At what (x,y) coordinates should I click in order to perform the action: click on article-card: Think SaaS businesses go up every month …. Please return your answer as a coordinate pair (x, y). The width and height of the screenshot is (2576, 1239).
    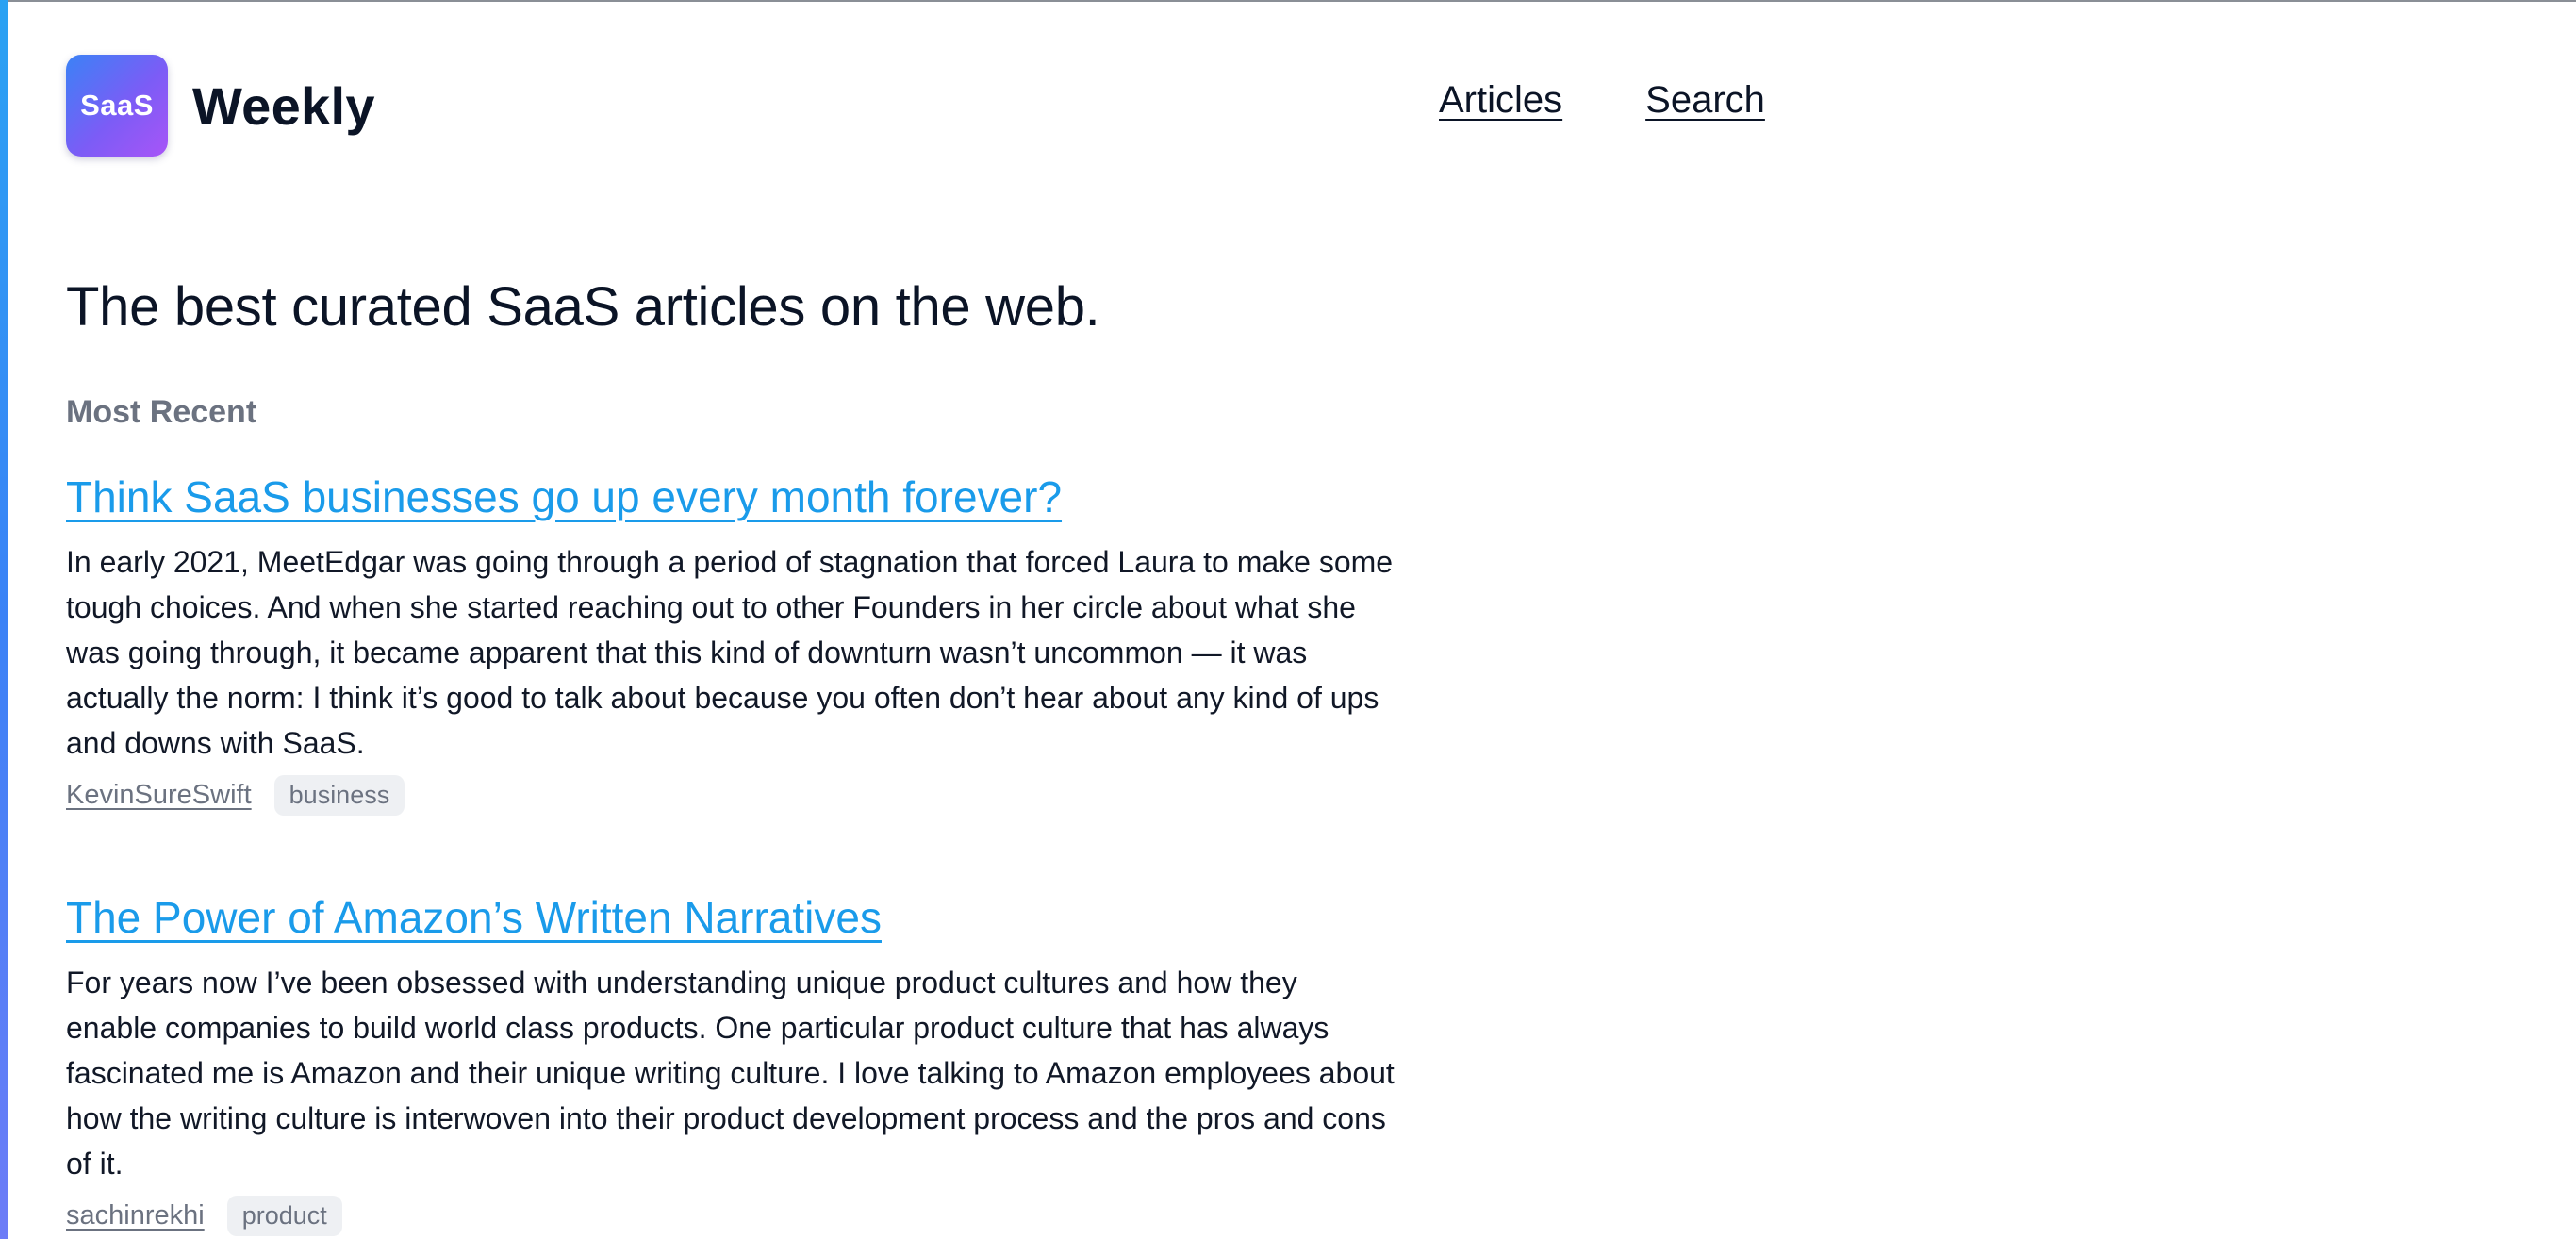
    Looking at the image, I should click on (730, 642).